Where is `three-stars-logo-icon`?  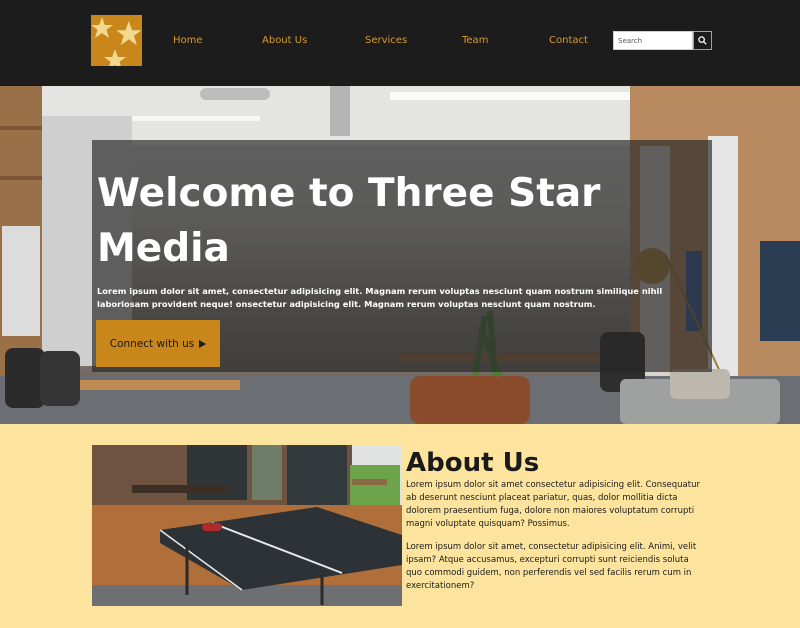
three-stars-logo-icon is located at coordinates (116, 40).